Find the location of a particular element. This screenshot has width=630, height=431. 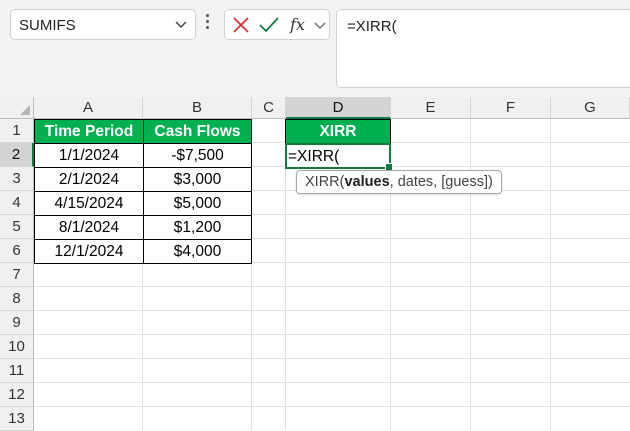

row-header-8: 8 is located at coordinates (17, 299).